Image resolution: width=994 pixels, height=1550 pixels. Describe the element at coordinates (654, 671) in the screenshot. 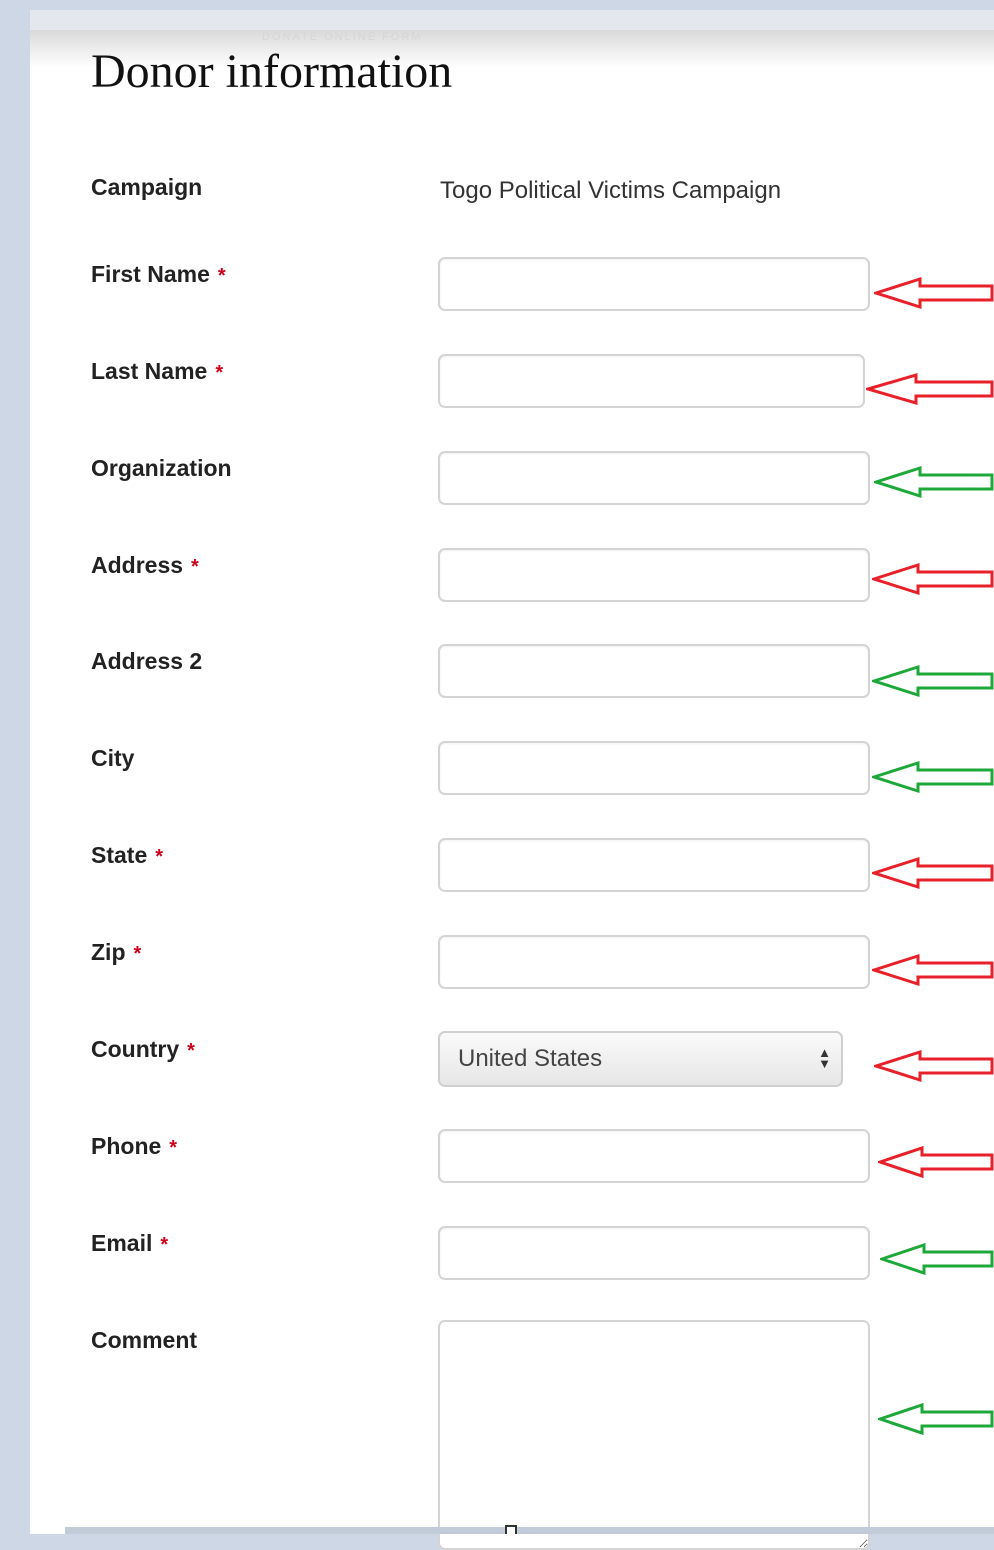

I see `address2-input` at that location.